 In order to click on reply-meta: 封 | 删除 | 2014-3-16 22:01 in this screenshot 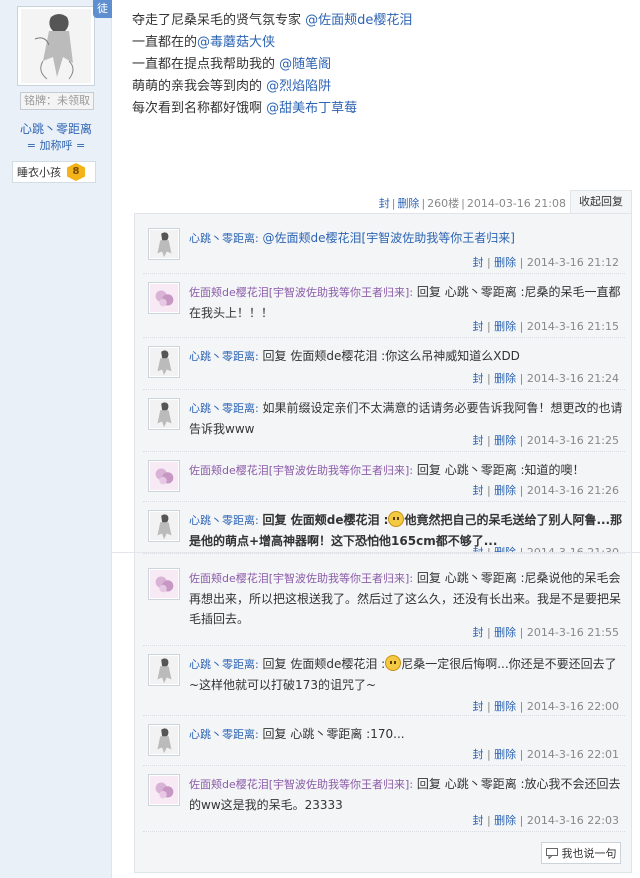, I will do `click(545, 754)`.